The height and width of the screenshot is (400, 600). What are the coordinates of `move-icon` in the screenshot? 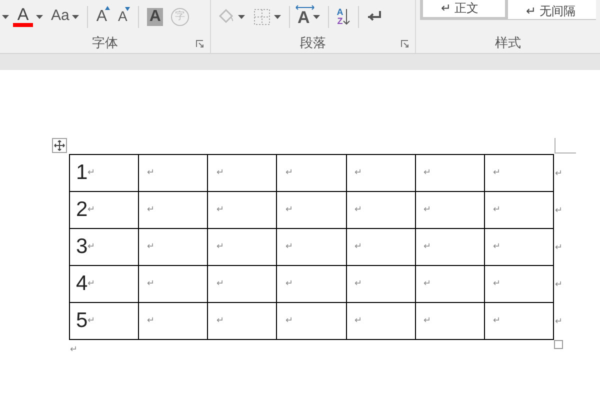 It's located at (59, 145).